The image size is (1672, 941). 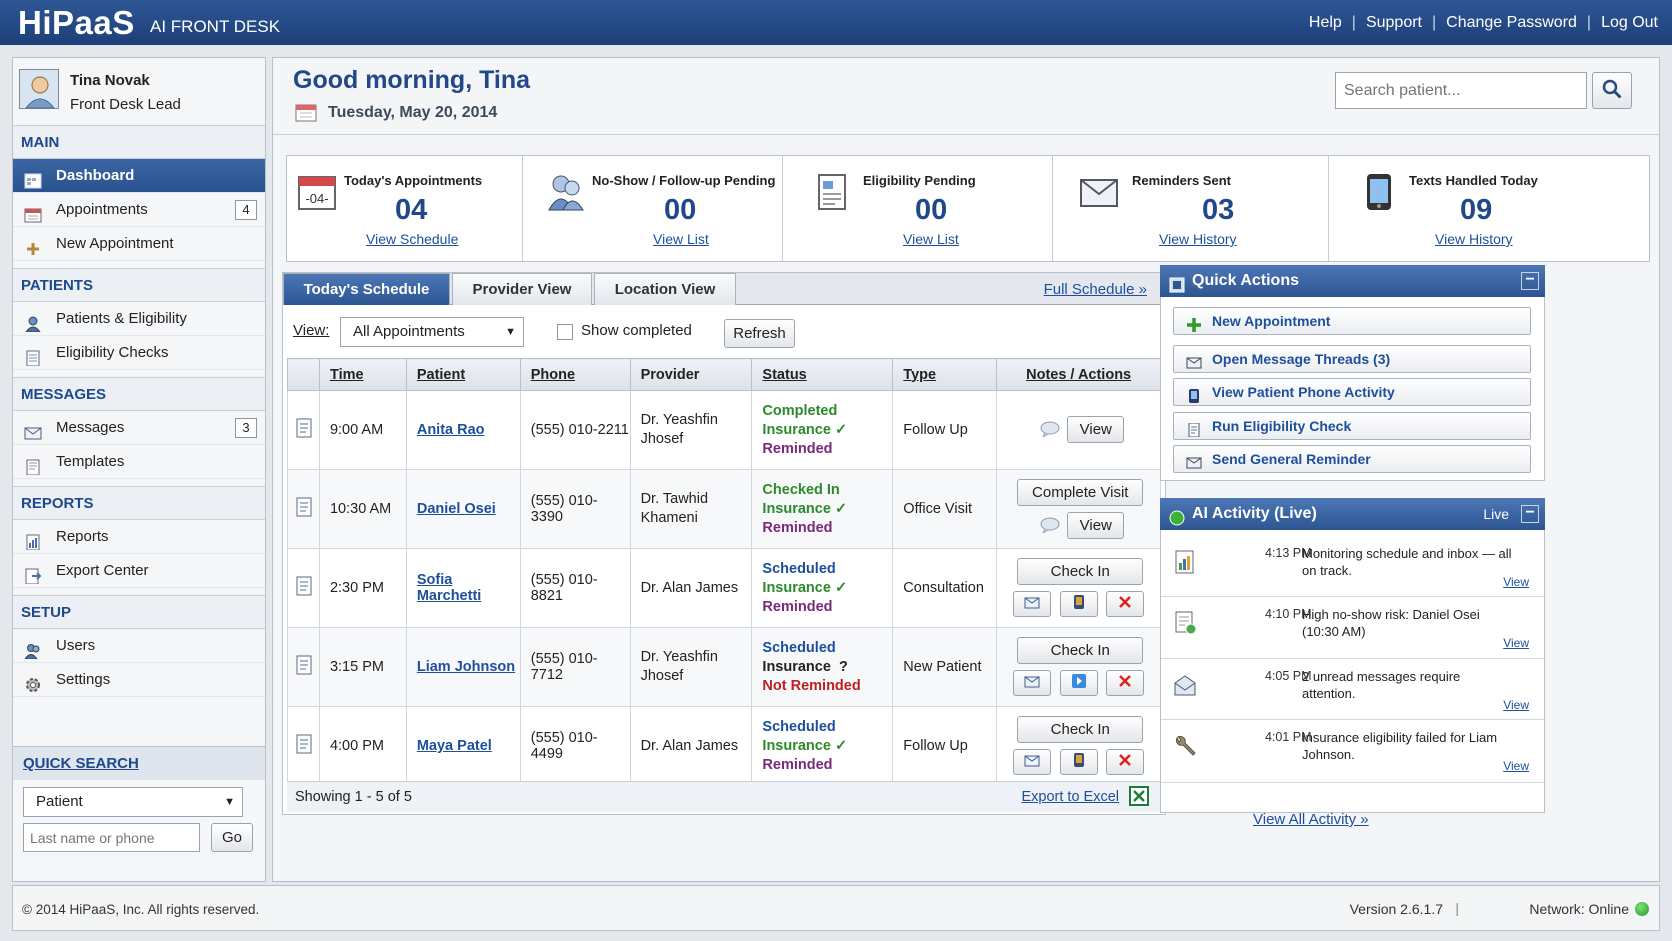 What do you see at coordinates (139, 680) in the screenshot?
I see `sidebar-item-settings: Settings` at bounding box center [139, 680].